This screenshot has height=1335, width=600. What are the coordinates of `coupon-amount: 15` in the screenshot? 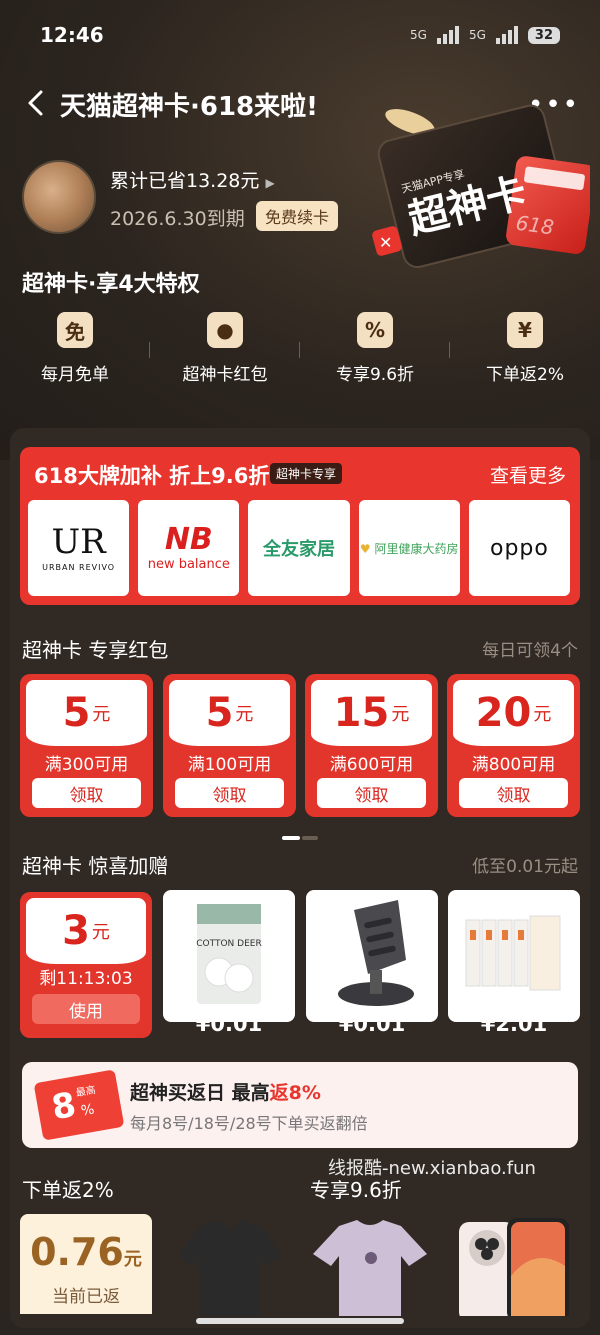 It's located at (361, 713).